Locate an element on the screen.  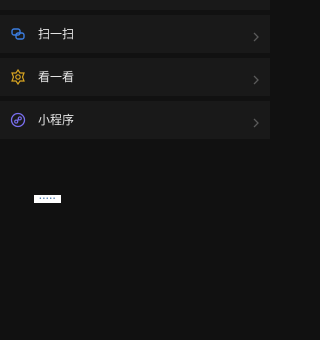
mini-program-icon is located at coordinates (18, 120).